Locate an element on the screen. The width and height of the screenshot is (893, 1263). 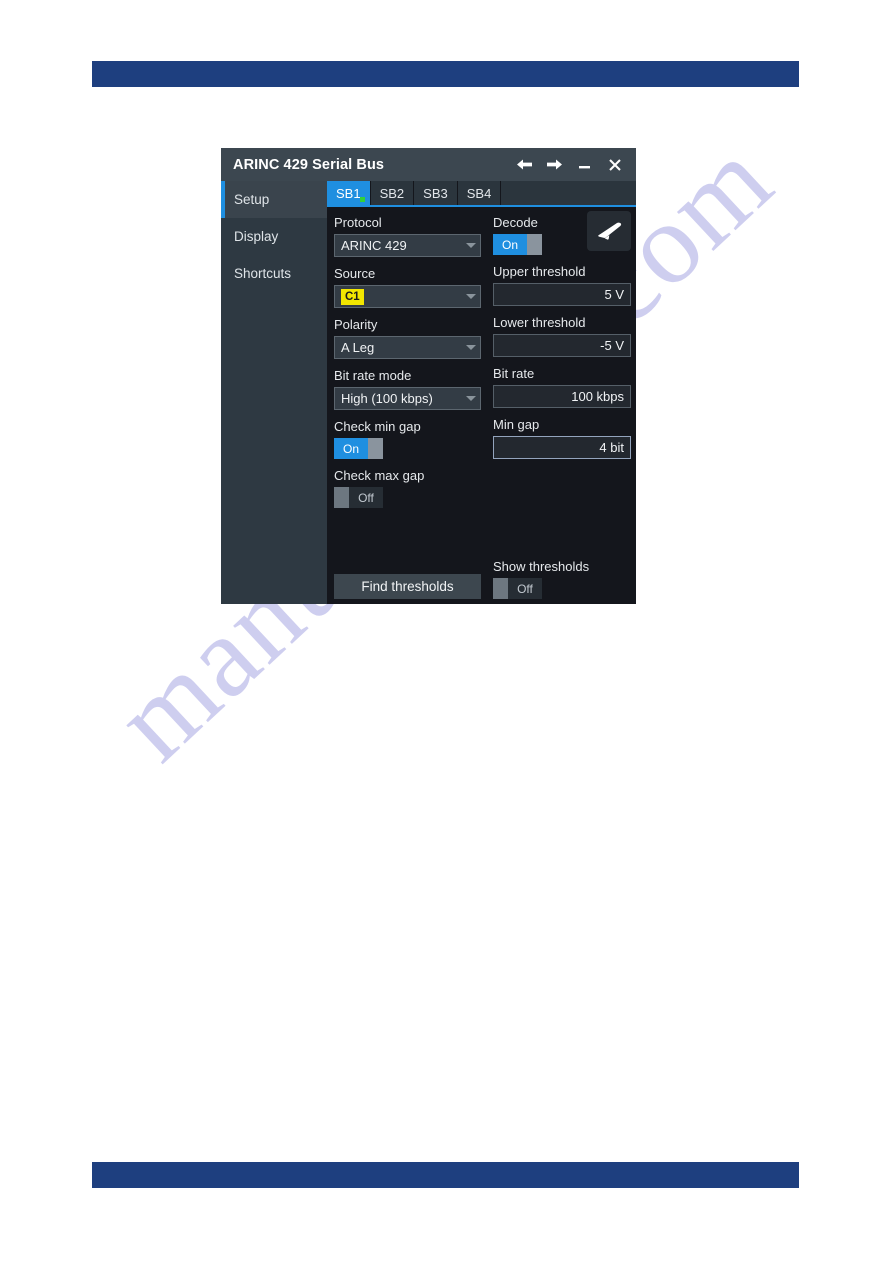
polarity-field: Polarity A Leg is located at coordinates (407, 338).